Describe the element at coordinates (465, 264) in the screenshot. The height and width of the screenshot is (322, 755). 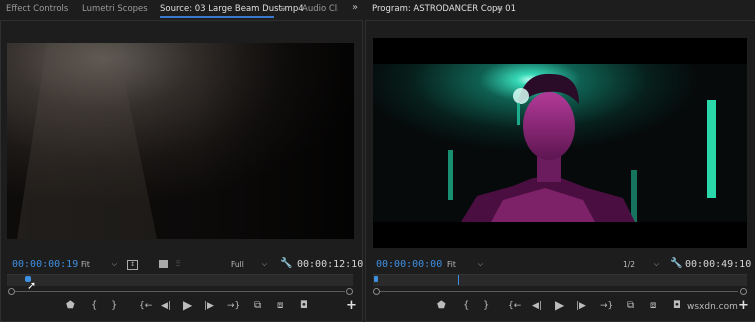
I see `program-zoom-select: Fit ⌵` at that location.